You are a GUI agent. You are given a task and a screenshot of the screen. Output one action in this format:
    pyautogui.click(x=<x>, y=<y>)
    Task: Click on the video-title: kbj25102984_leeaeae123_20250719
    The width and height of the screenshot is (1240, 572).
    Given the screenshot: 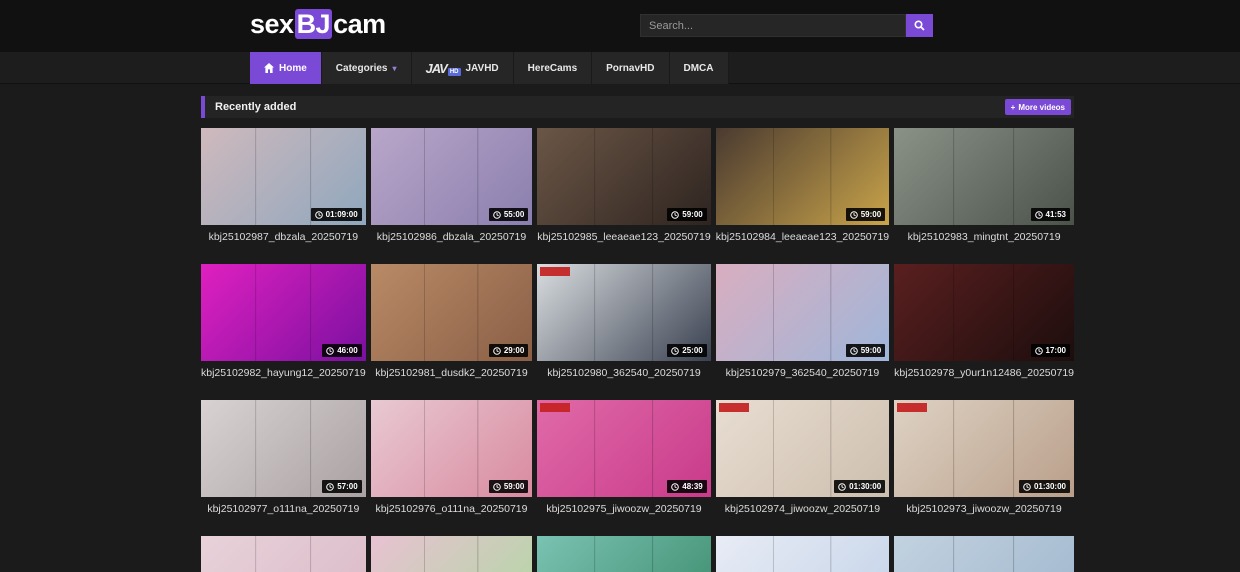 What is the action you would take?
    pyautogui.click(x=802, y=237)
    